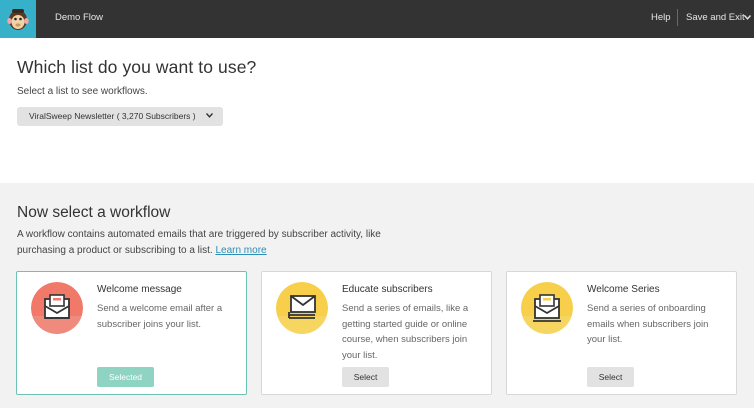 This screenshot has height=408, width=754. What do you see at coordinates (82, 91) in the screenshot?
I see `list-section-subtitle: Select a list to see workflows.` at bounding box center [82, 91].